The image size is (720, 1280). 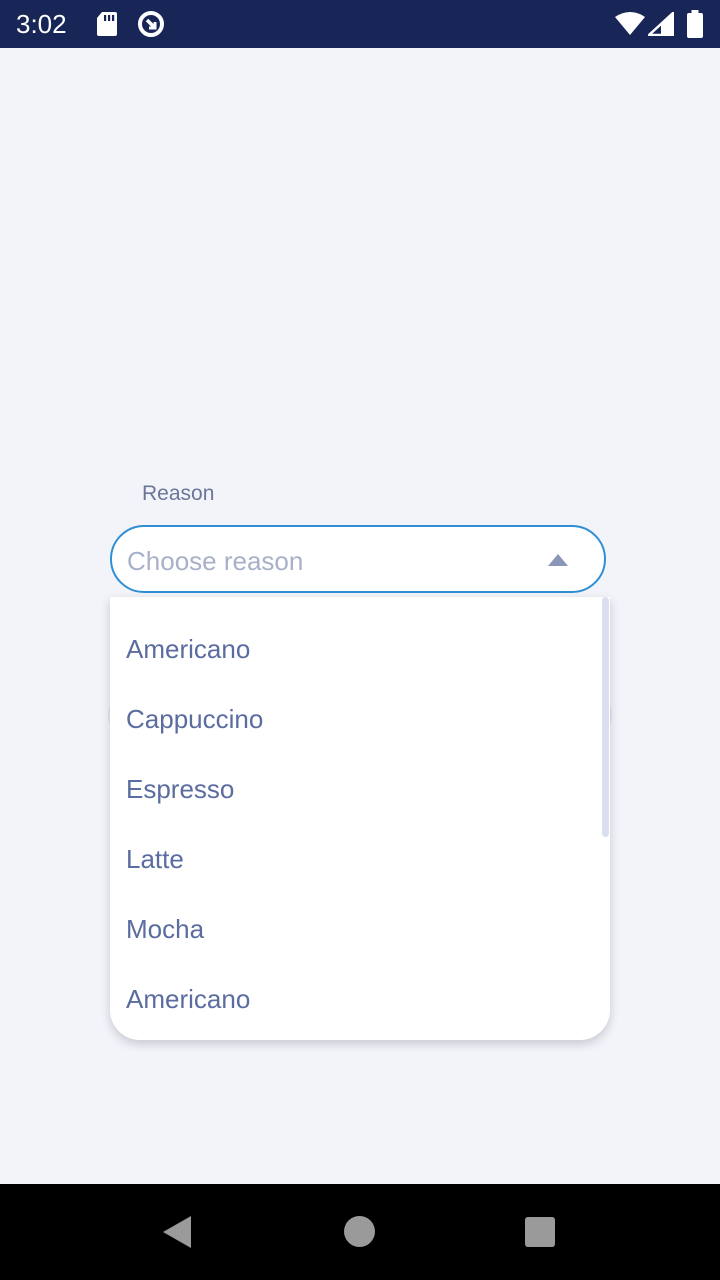 I want to click on cellular-signal-icon, so click(x=661, y=24).